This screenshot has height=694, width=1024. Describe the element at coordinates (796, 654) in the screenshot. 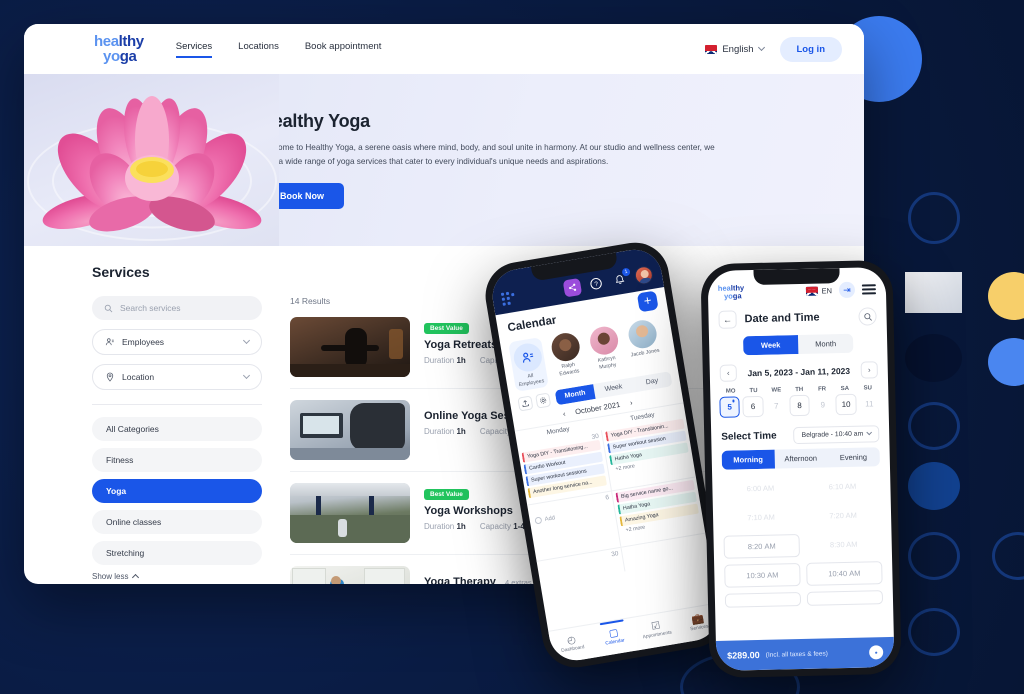

I see `price-note: (Incl. all taxes & fees)` at that location.